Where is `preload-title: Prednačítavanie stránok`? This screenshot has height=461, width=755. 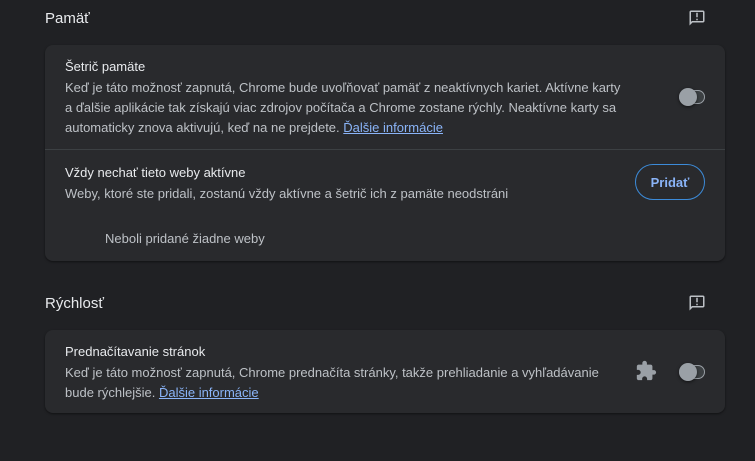
preload-title: Prednačítavanie stránok is located at coordinates (135, 351).